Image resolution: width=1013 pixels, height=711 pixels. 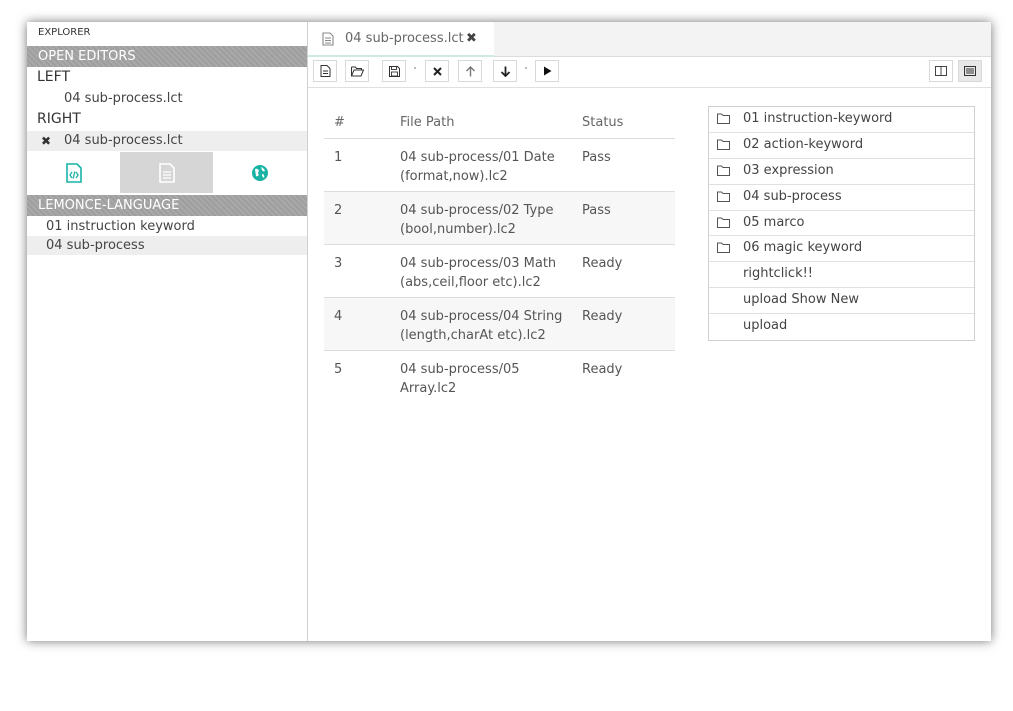 What do you see at coordinates (470, 282) in the screenshot?
I see `file-path-line2: (abs,ceil,floor etc).lc2` at bounding box center [470, 282].